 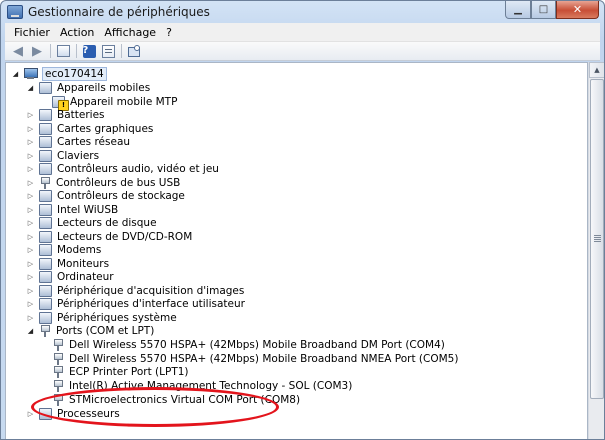 I want to click on tree-item-batteries: ▷ Batteries, so click(x=65, y=114).